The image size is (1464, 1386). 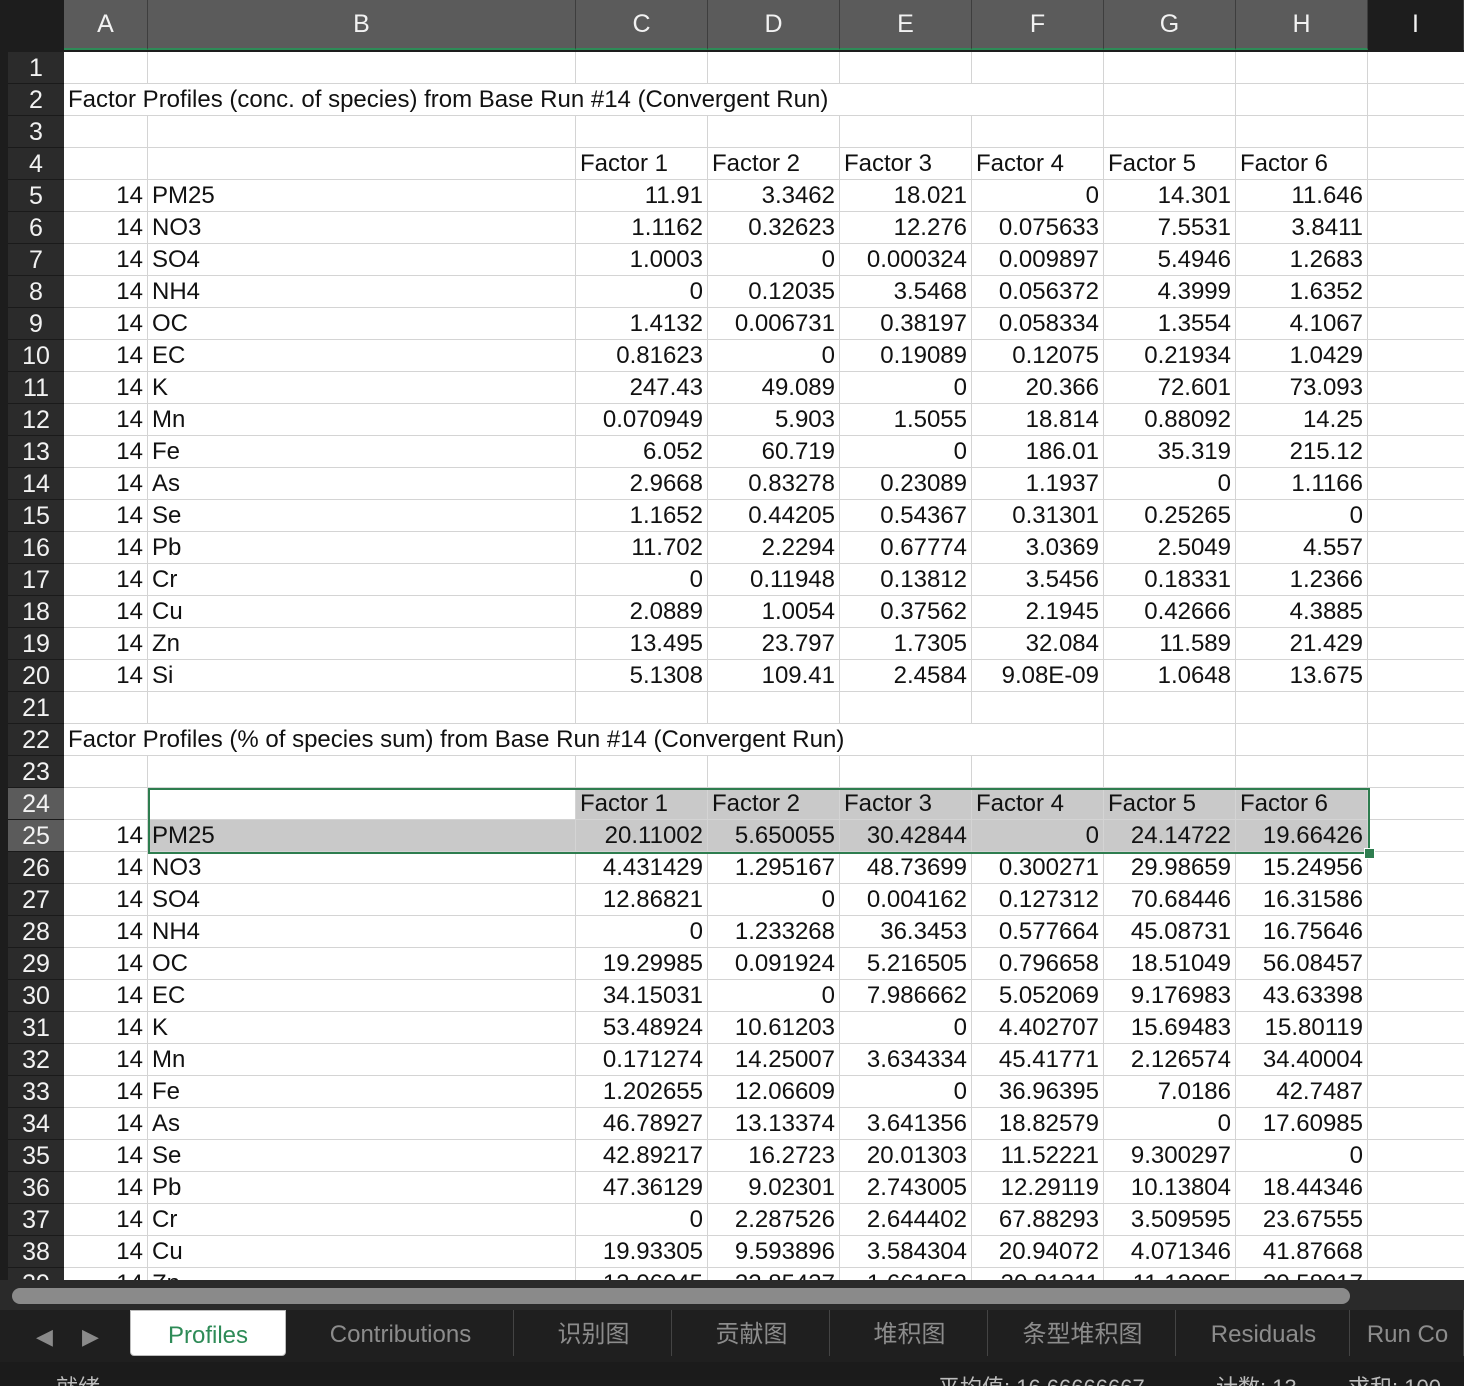 What do you see at coordinates (36, 708) in the screenshot?
I see `row-header-21: 21` at bounding box center [36, 708].